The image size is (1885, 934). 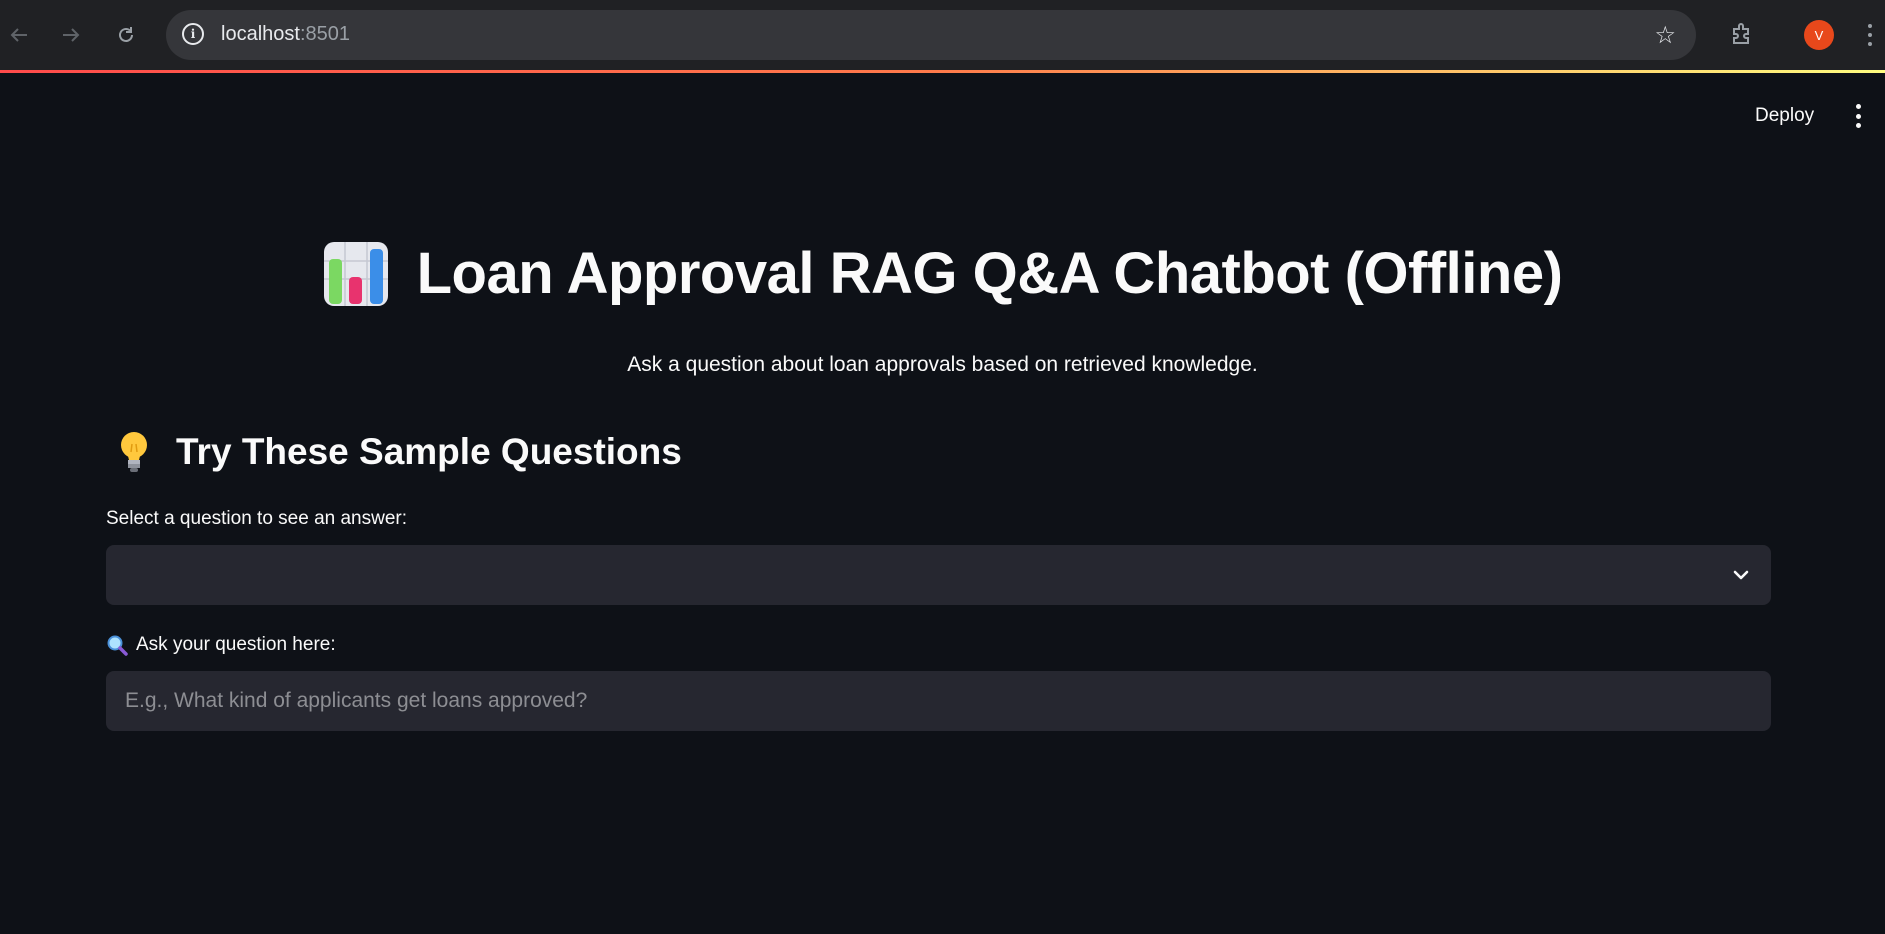 I want to click on magnifying-glass-emoji, so click(x=117, y=645).